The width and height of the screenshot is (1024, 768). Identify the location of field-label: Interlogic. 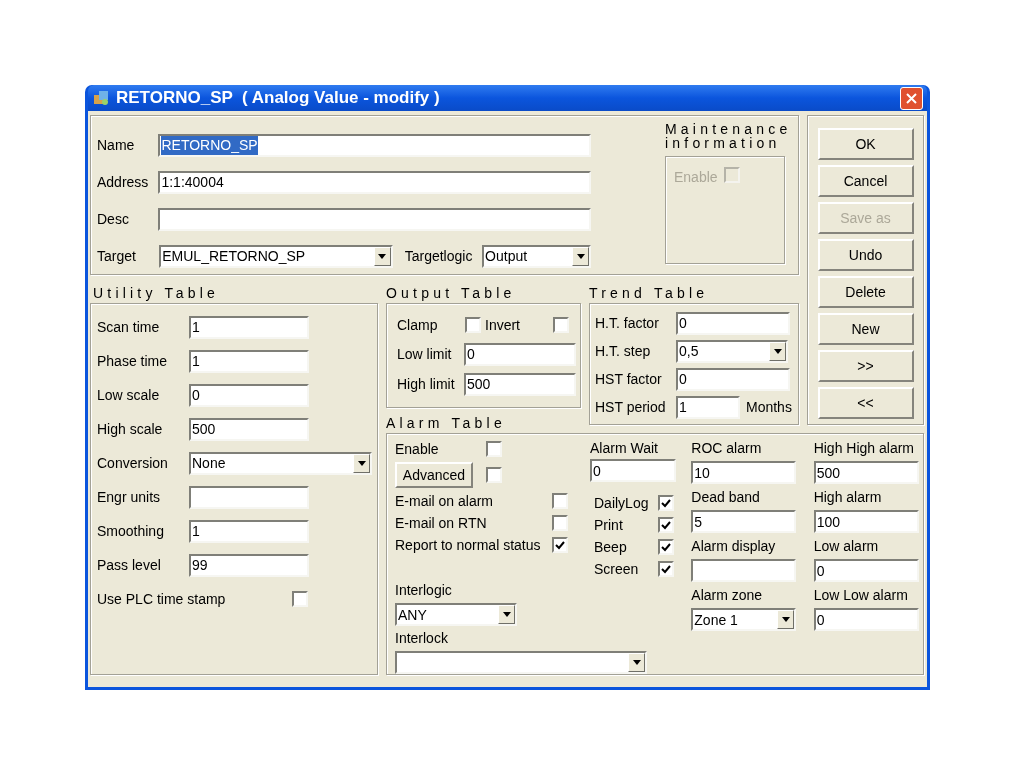
(424, 590).